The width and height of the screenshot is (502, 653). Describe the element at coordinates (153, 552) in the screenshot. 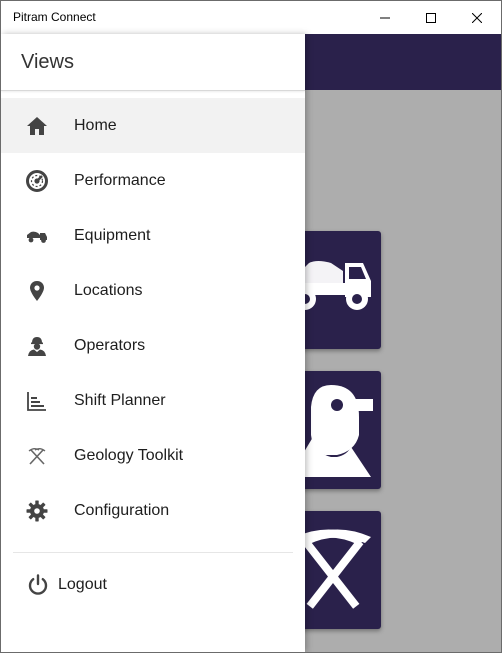

I see `drawer-divider` at that location.